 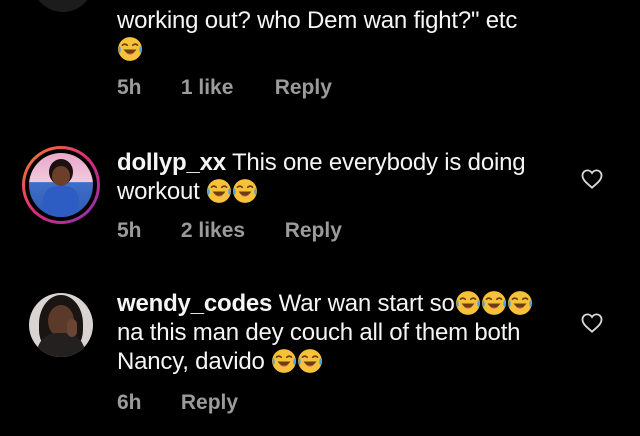 What do you see at coordinates (366, 303) in the screenshot?
I see `comment-body-line: War wan start so` at bounding box center [366, 303].